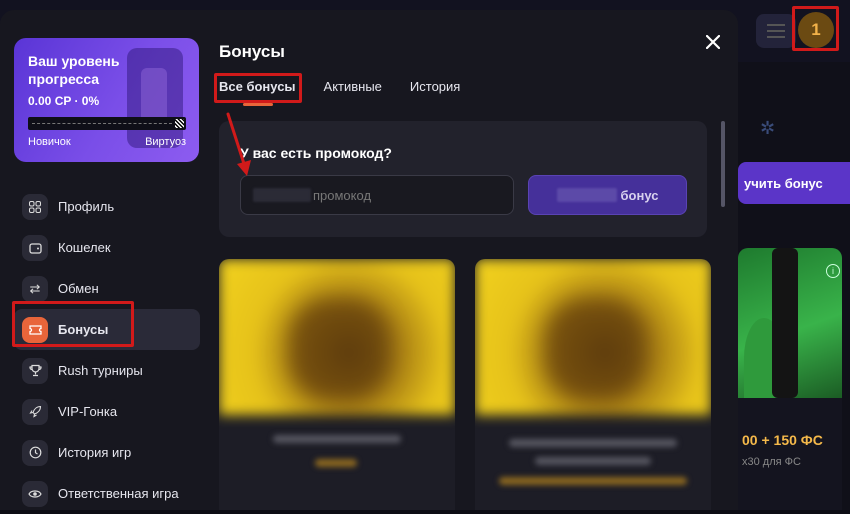 This screenshot has width=850, height=514. What do you see at coordinates (640, 195) in the screenshot?
I see `activate-bonus-label: бонус` at bounding box center [640, 195].